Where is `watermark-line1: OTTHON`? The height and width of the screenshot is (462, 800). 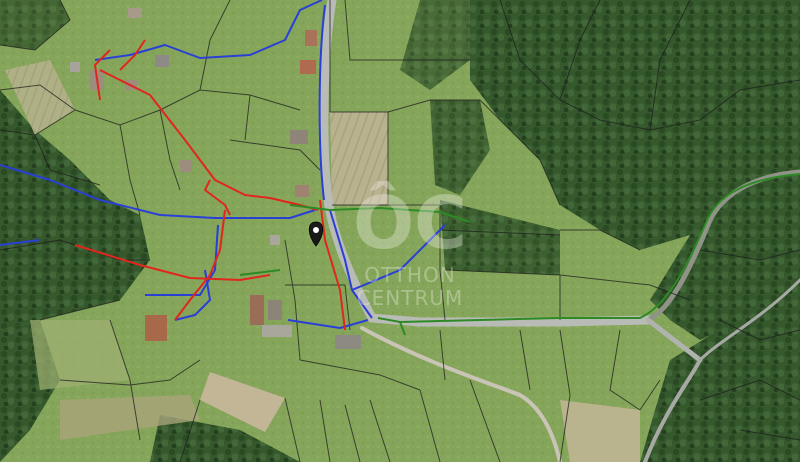
watermark-line1: OTTHON is located at coordinates (410, 275).